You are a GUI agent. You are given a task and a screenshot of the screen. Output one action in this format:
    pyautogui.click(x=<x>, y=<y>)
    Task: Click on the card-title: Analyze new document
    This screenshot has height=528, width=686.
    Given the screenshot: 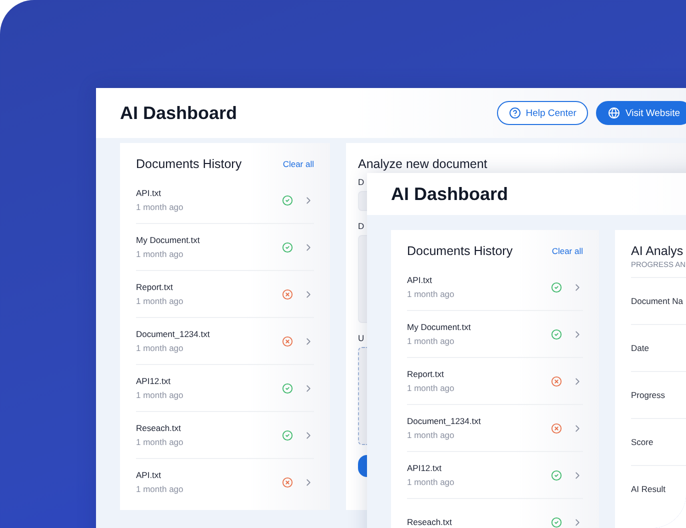 What is the action you would take?
    pyautogui.click(x=423, y=164)
    